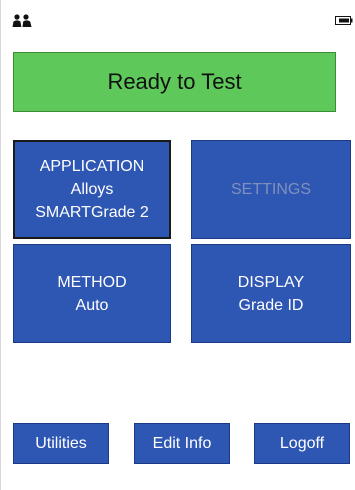 Image resolution: width=355 pixels, height=490 pixels. What do you see at coordinates (271, 293) in the screenshot?
I see `display-tile: DISPLAY Grade ID` at bounding box center [271, 293].